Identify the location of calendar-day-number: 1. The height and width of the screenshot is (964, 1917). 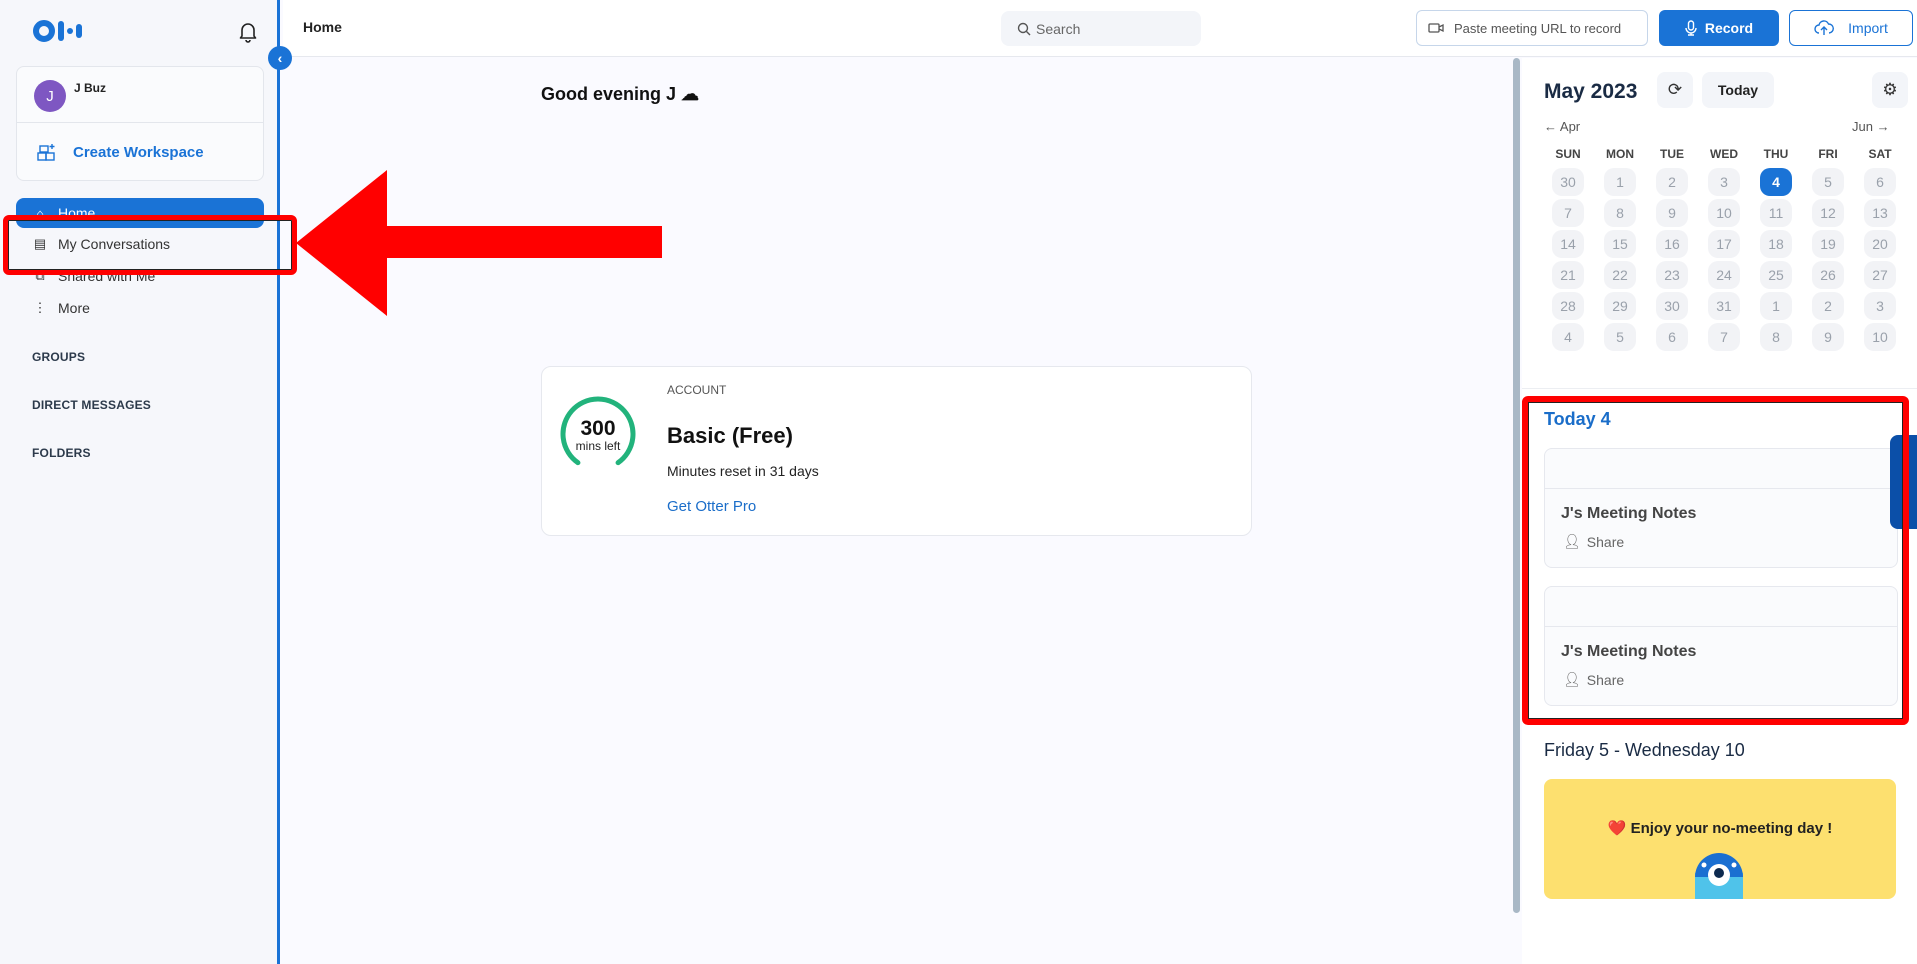
(1620, 181).